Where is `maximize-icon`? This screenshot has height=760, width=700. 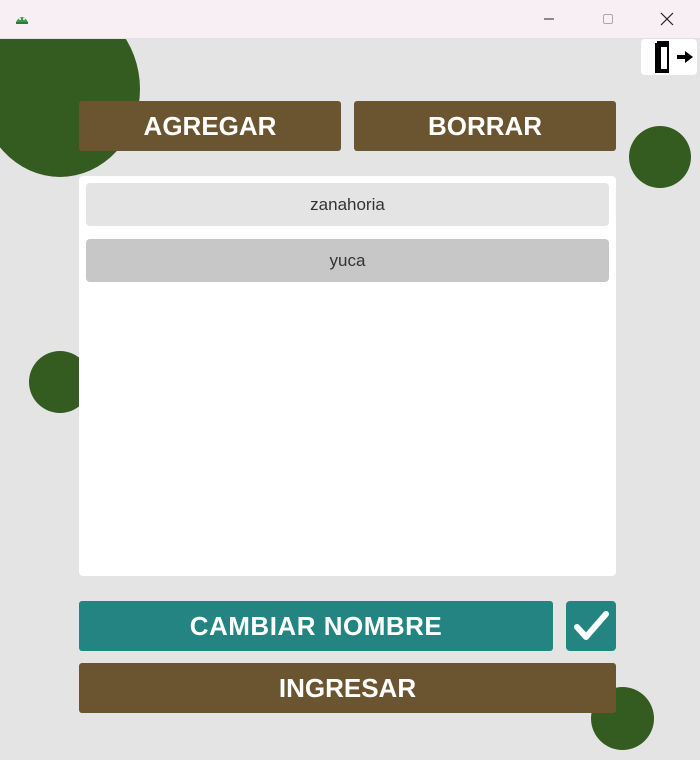 maximize-icon is located at coordinates (608, 19).